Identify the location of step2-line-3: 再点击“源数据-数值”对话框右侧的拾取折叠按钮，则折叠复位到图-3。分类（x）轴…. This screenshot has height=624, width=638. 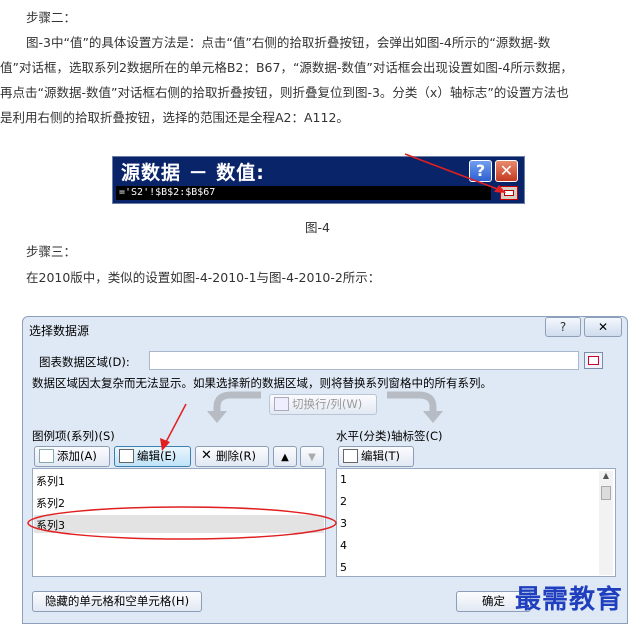
(284, 92).